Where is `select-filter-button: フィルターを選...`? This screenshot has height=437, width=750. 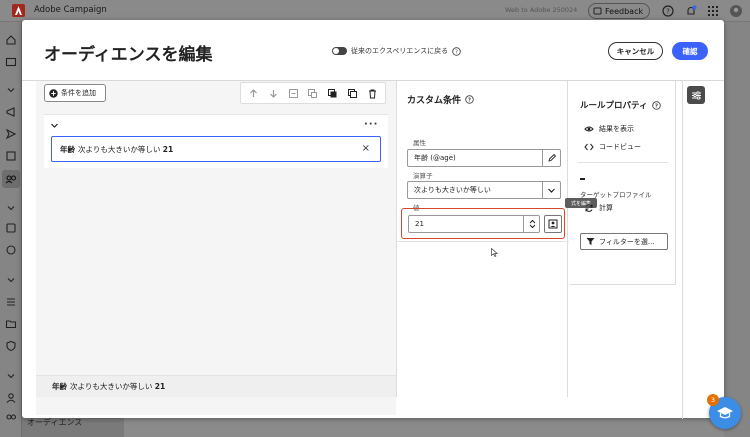
select-filter-button: フィルターを選... is located at coordinates (624, 241).